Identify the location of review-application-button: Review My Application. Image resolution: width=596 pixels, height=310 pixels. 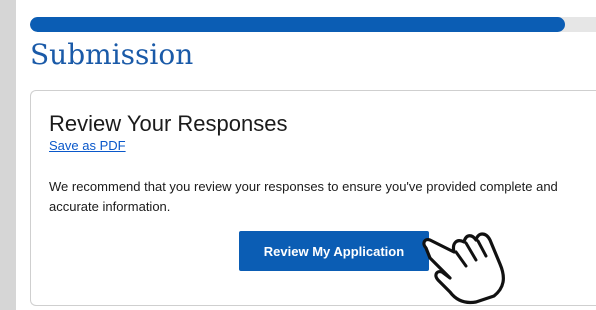
(334, 251).